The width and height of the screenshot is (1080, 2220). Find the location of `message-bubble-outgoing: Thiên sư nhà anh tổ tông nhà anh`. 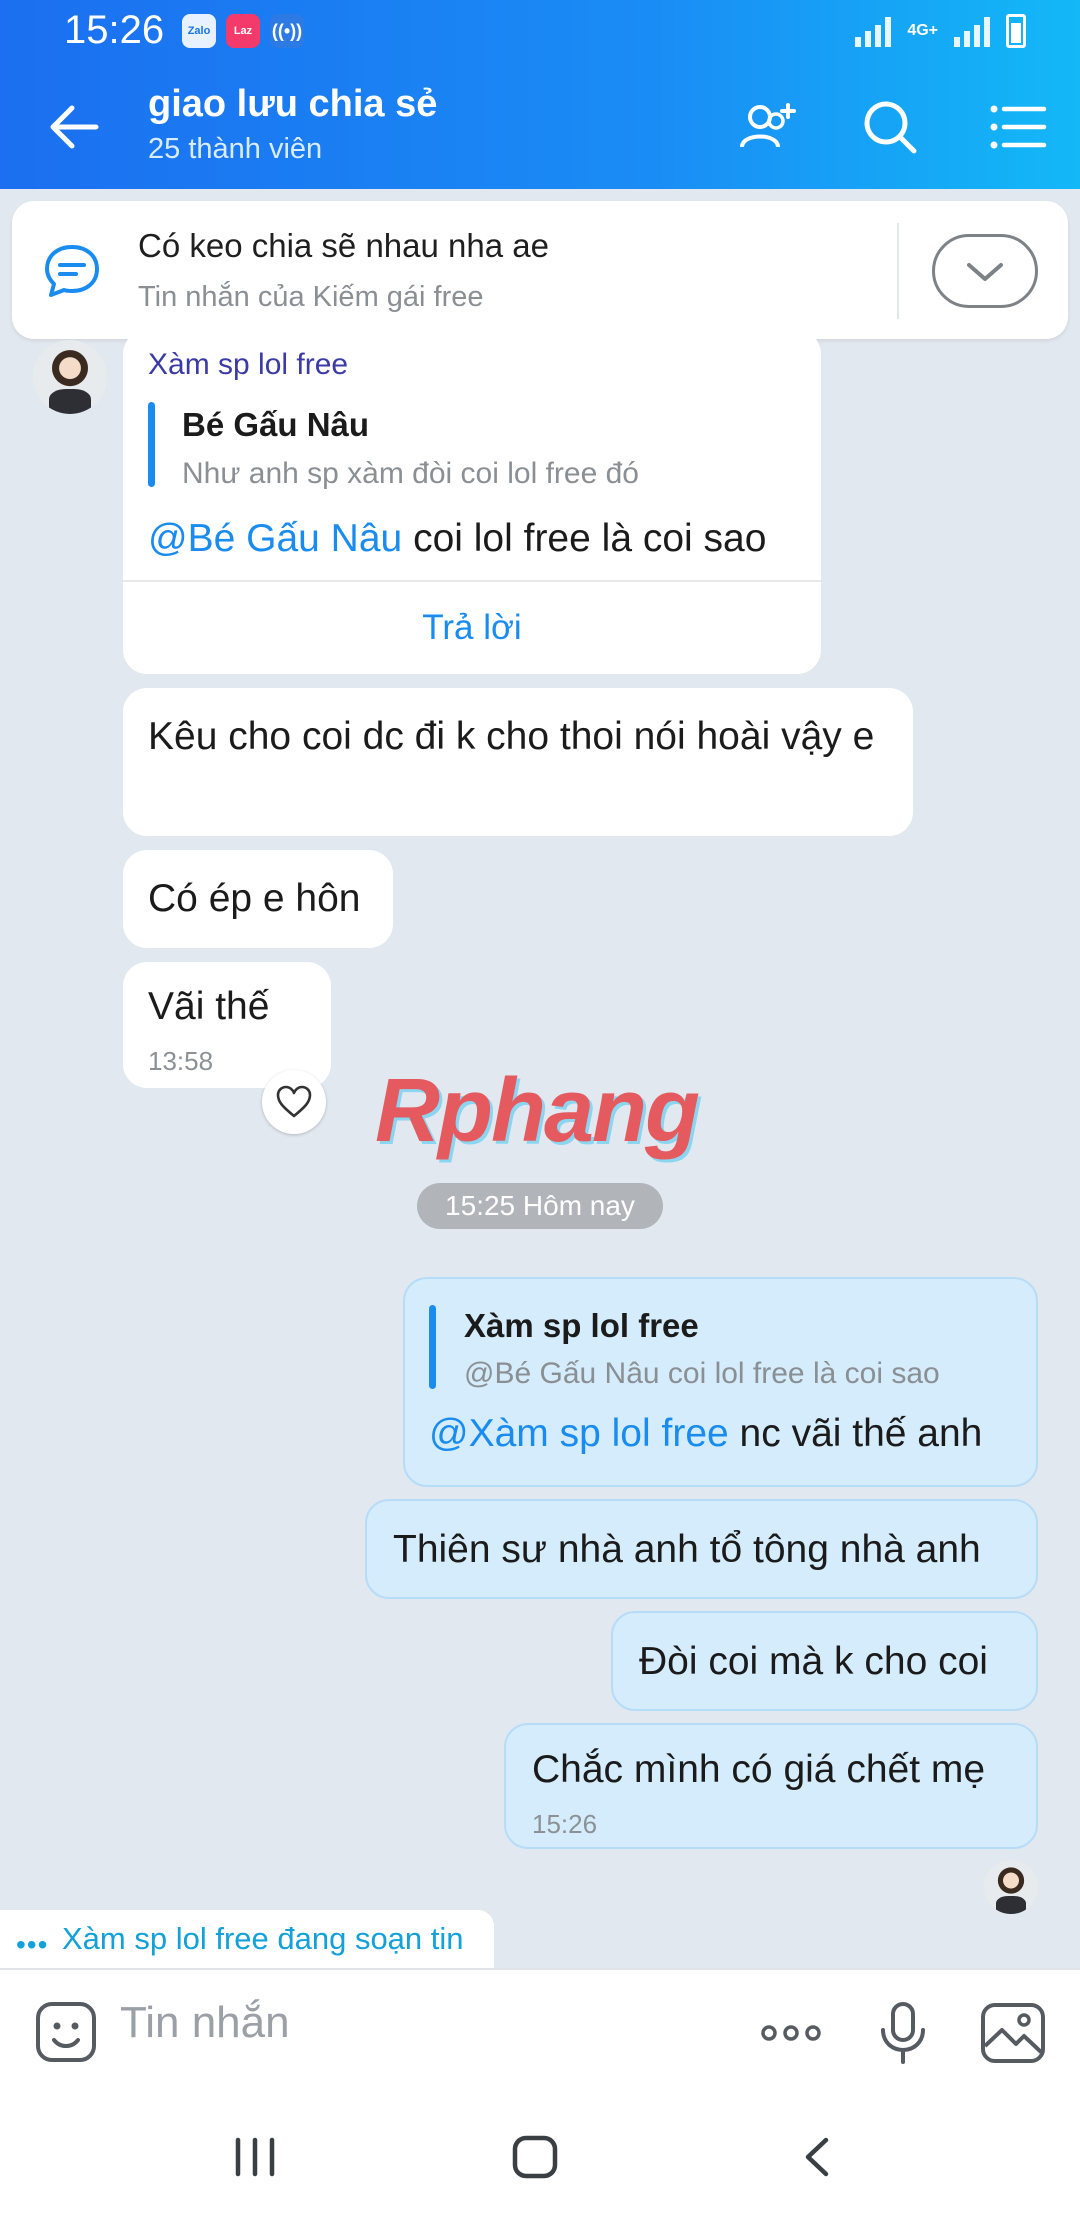

message-bubble-outgoing: Thiên sư nhà anh tổ tông nhà anh is located at coordinates (701, 1549).